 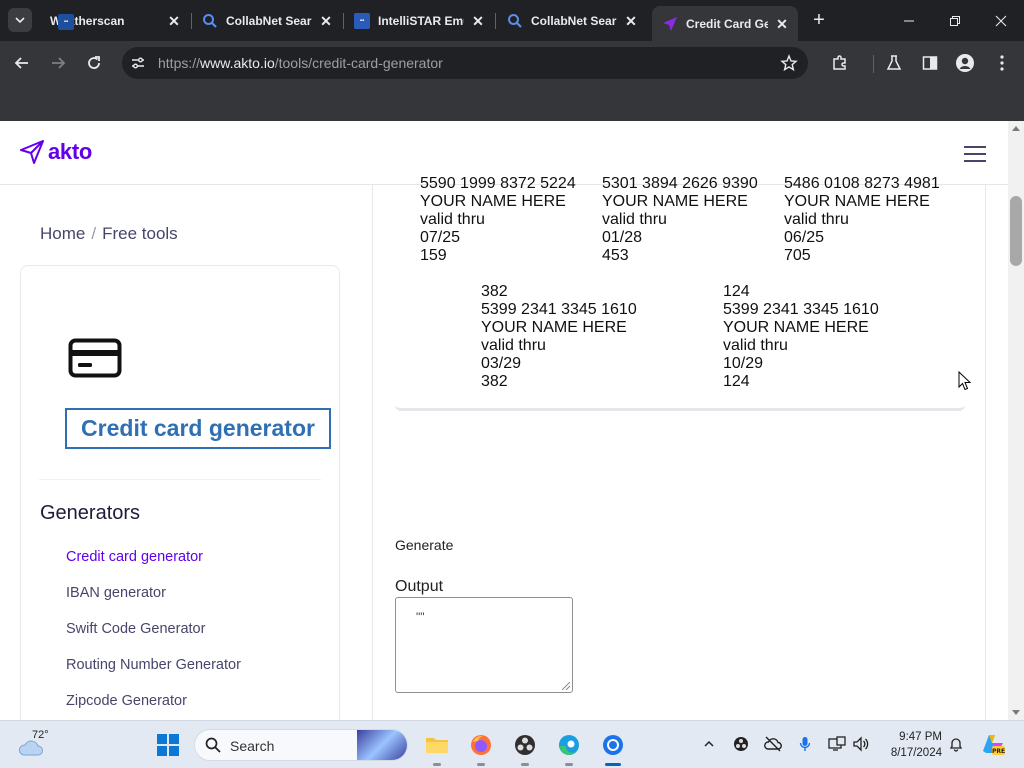 I want to click on paper-plane-icon, so click(x=32, y=152).